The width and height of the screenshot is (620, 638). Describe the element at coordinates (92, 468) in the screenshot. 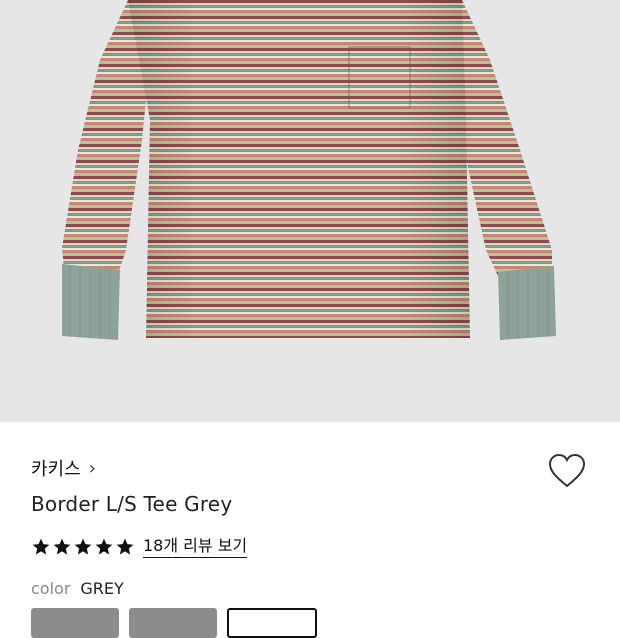

I see `chevron-right-icon: ›` at that location.